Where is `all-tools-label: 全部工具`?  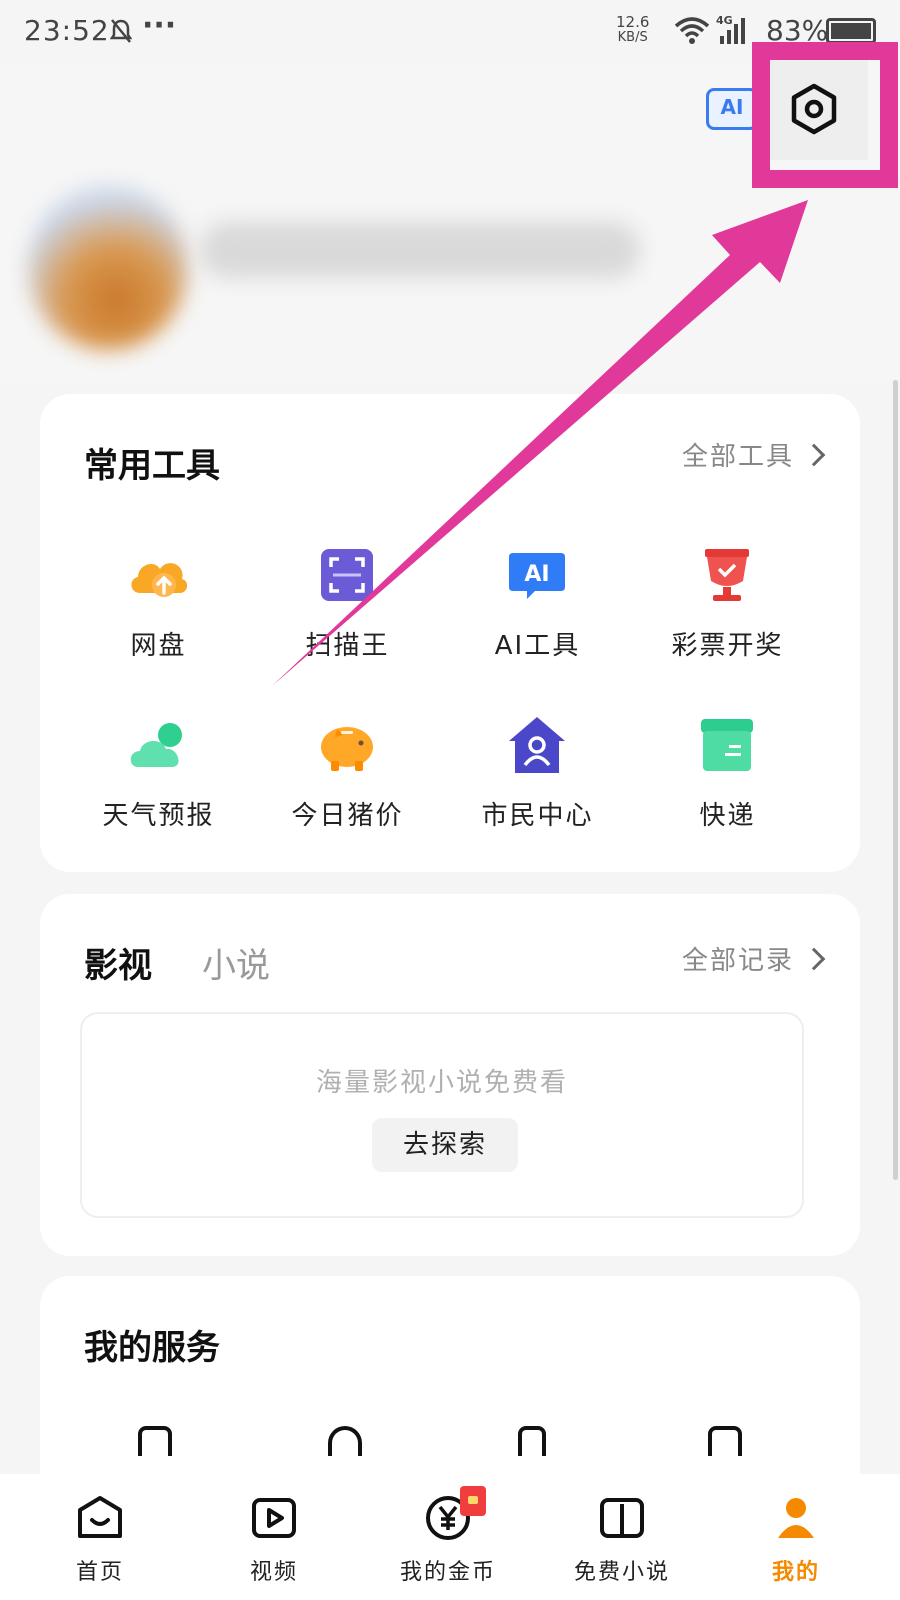 all-tools-label: 全部工具 is located at coordinates (737, 457).